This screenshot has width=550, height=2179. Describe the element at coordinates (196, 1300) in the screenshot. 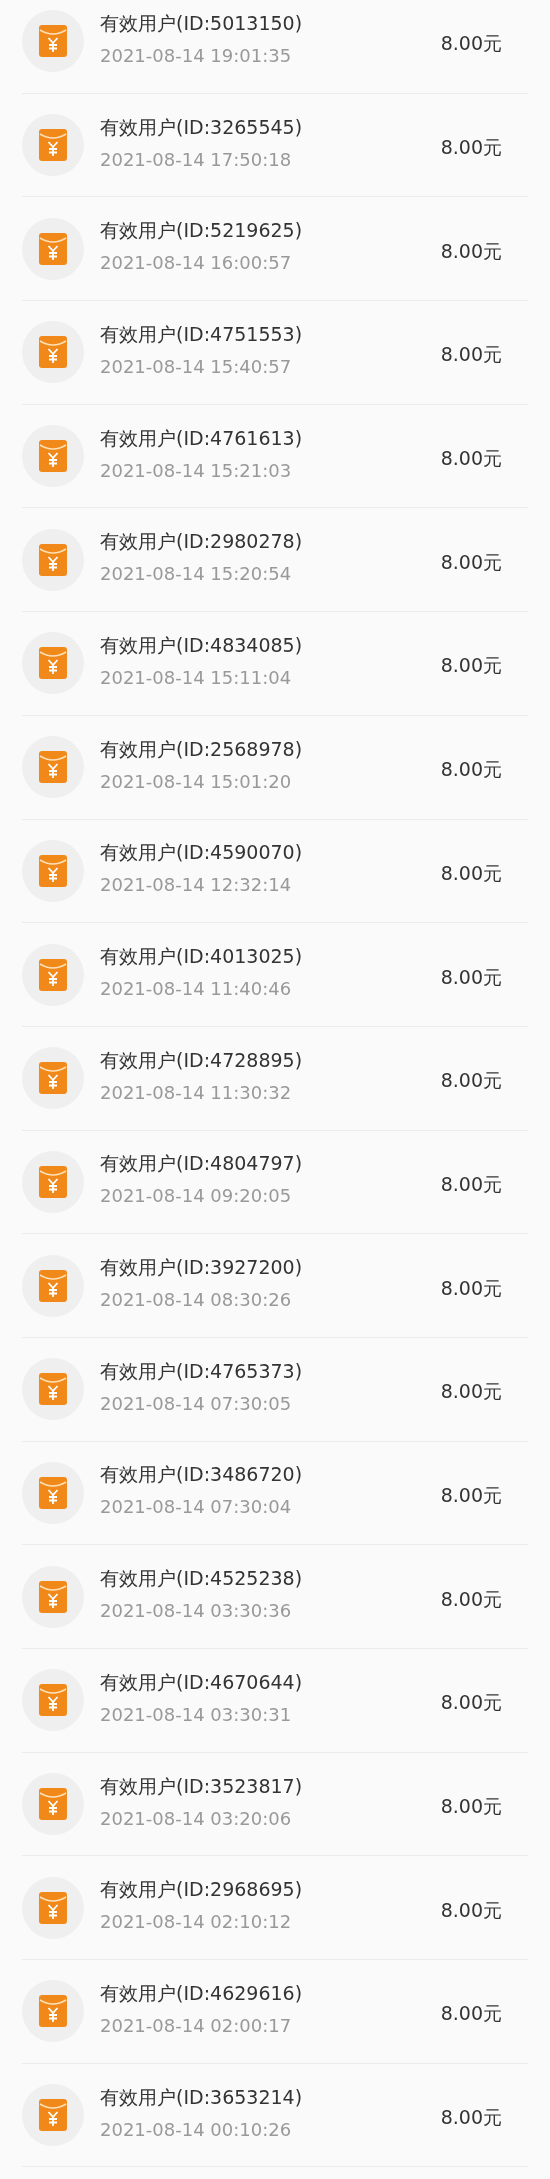

I see `record-time: 2021-08-14 08:30:26` at that location.